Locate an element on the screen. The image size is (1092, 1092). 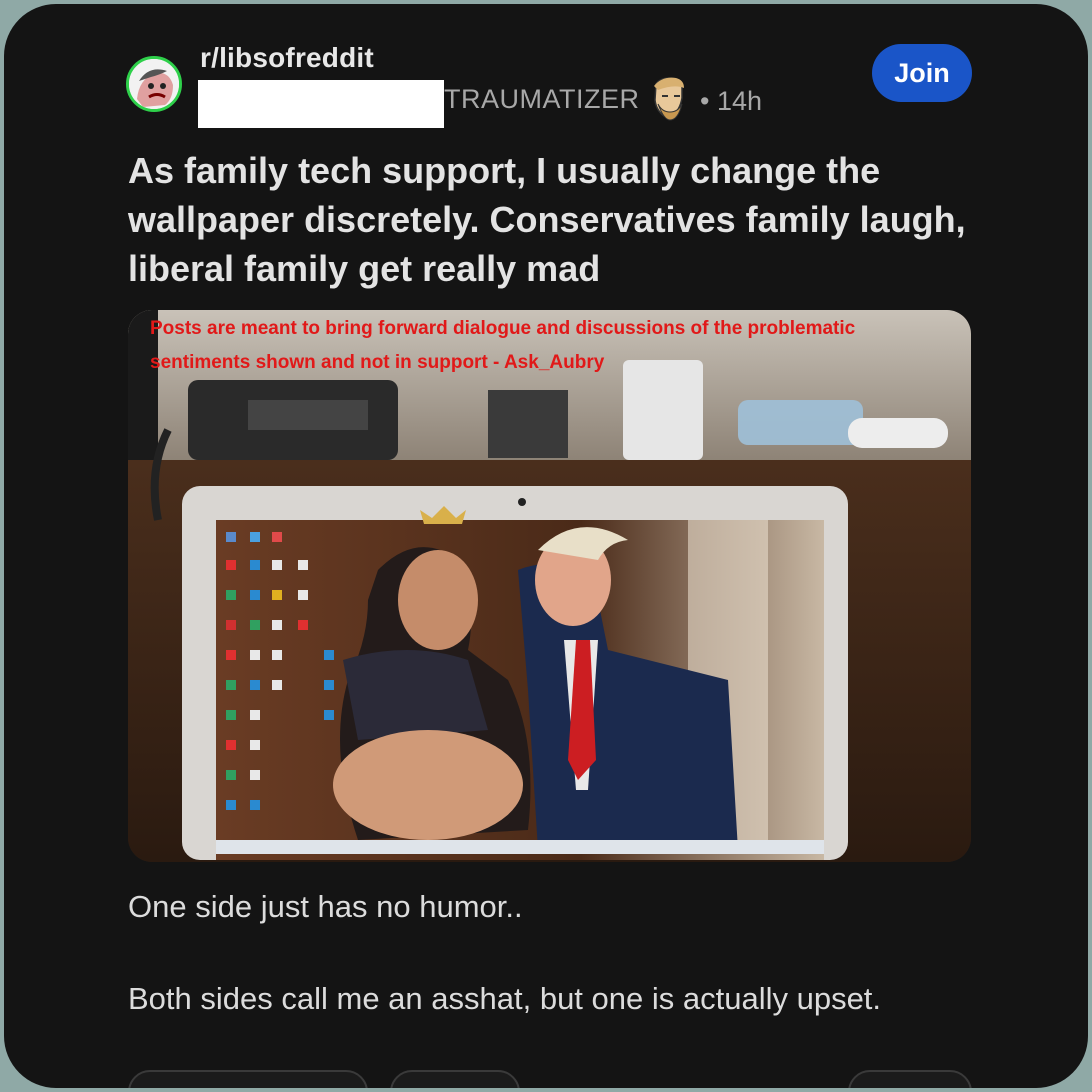
post-header: r/libsofreddit TRAUMATIZER • 14h Join is located at coordinates (546, 74).